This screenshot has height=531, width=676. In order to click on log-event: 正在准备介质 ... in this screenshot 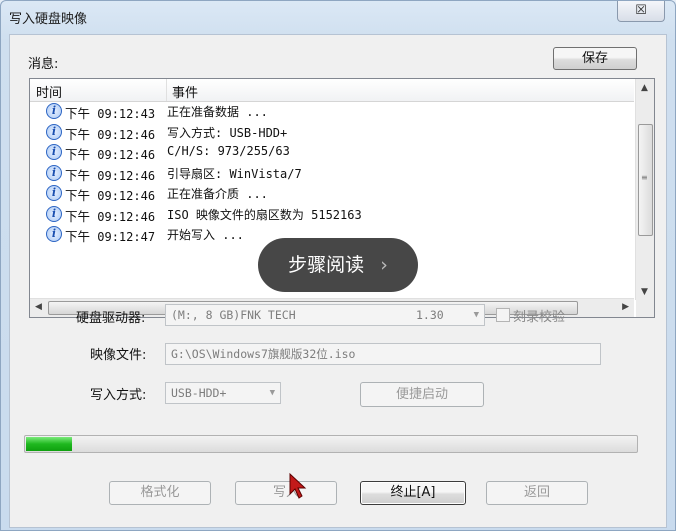, I will do `click(217, 194)`.